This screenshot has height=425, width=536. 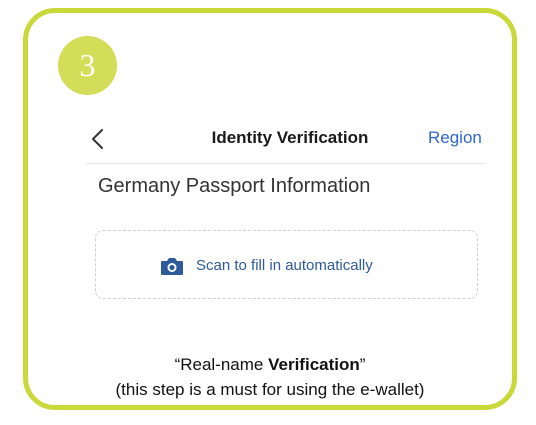 I want to click on page-title: Identity Verification, so click(x=290, y=137).